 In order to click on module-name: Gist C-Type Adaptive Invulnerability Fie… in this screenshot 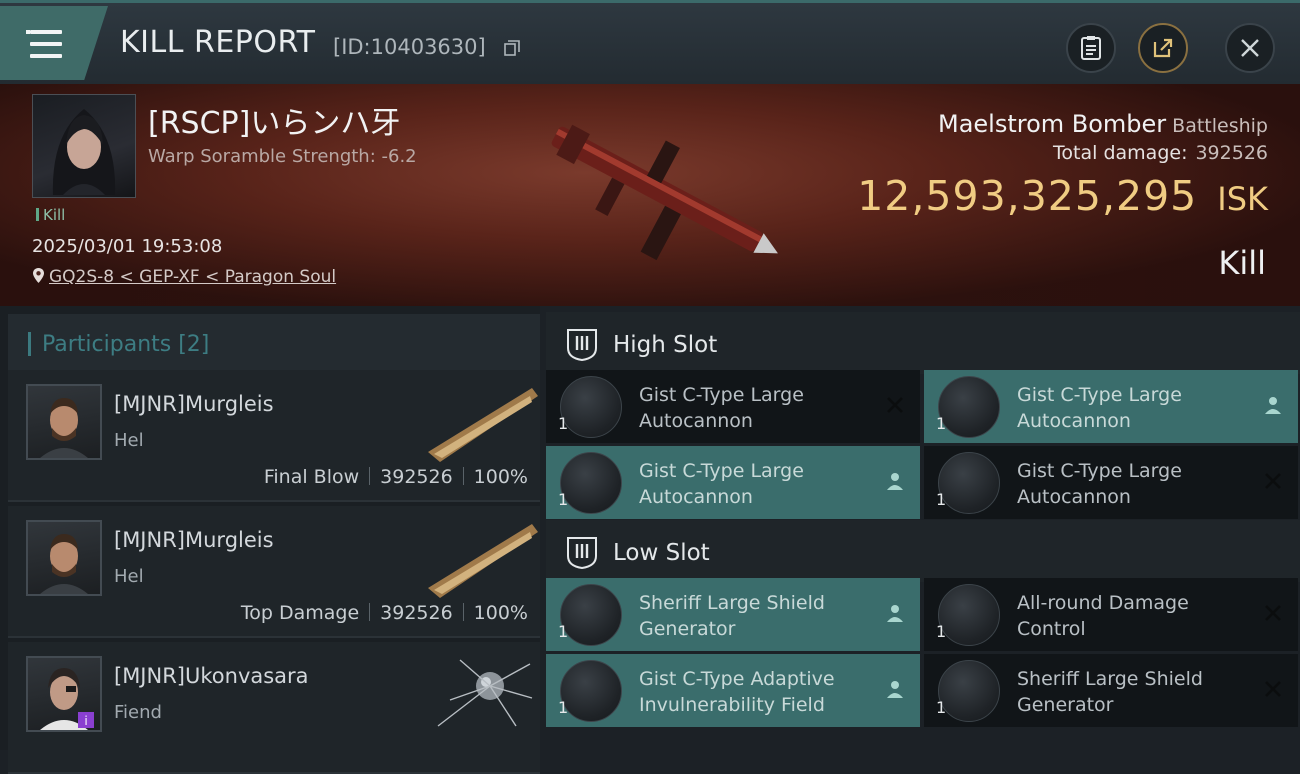, I will do `click(737, 692)`.